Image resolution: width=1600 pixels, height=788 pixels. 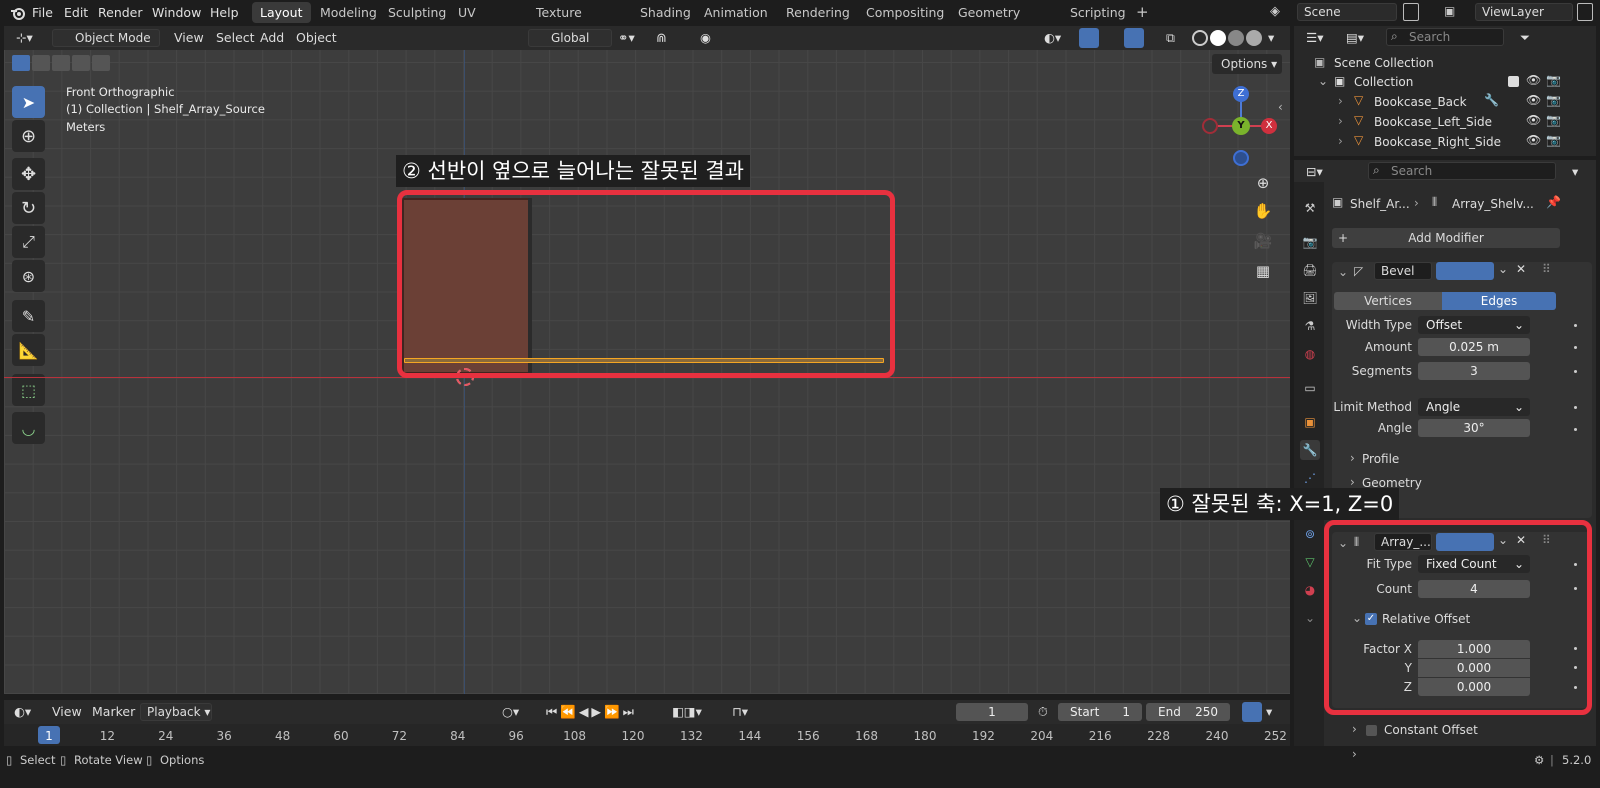 I want to click on measure-tool: 📐, so click(x=28, y=350).